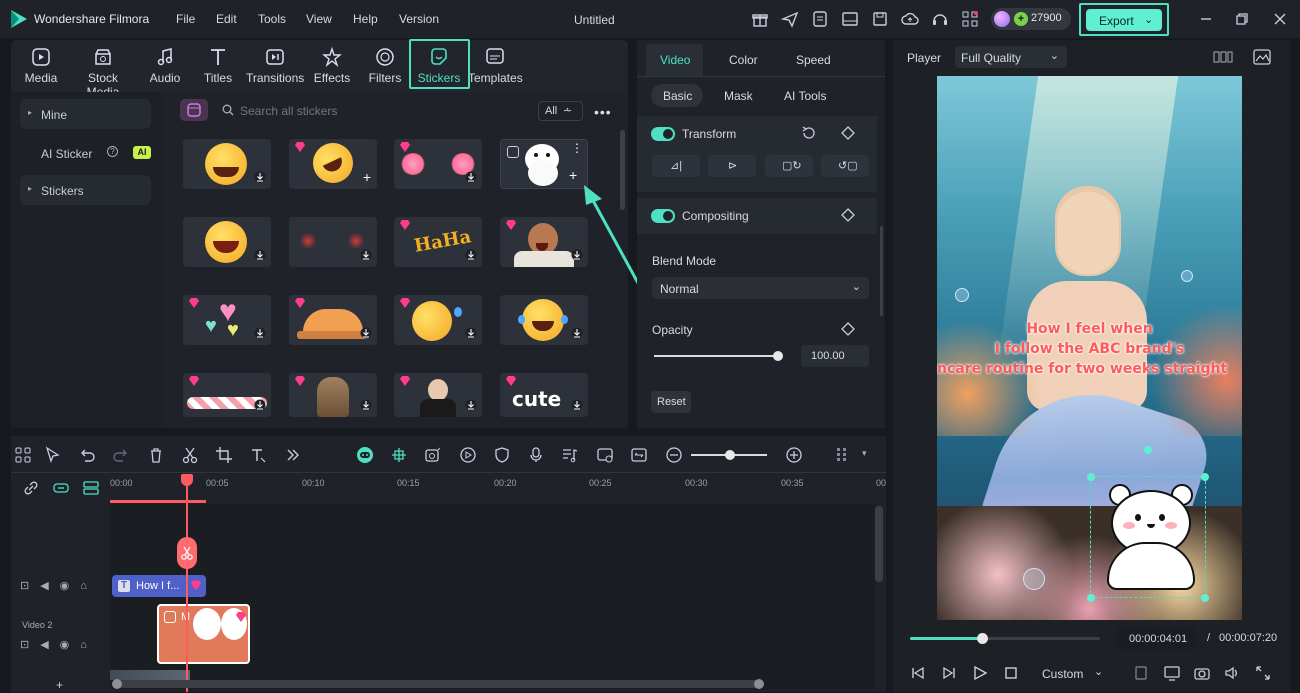 The height and width of the screenshot is (693, 1300). I want to click on flip-horizontal-button: ⊿|, so click(676, 166).